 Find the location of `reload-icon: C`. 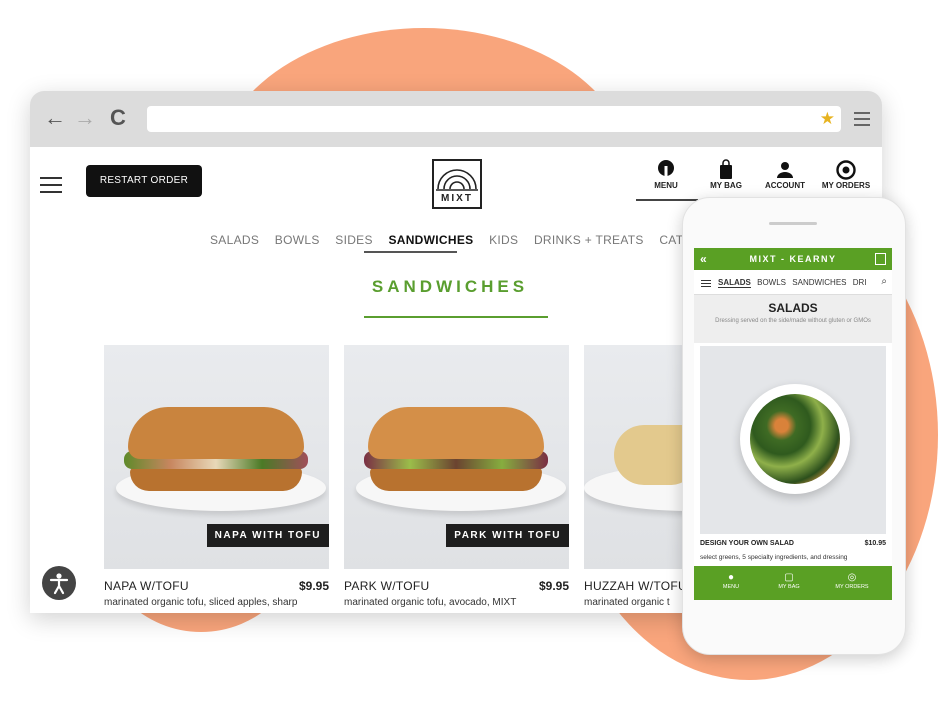

reload-icon: C is located at coordinates (118, 118).